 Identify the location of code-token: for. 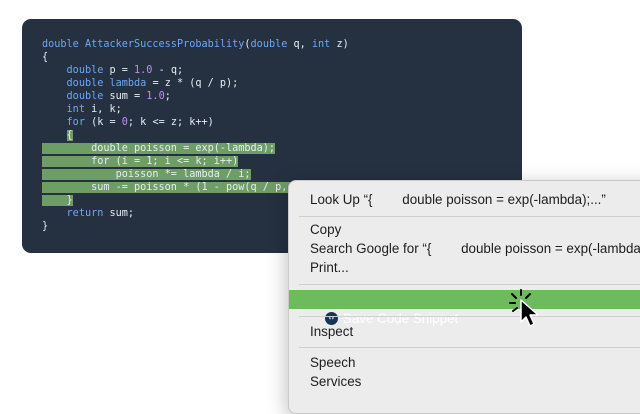
(75, 122).